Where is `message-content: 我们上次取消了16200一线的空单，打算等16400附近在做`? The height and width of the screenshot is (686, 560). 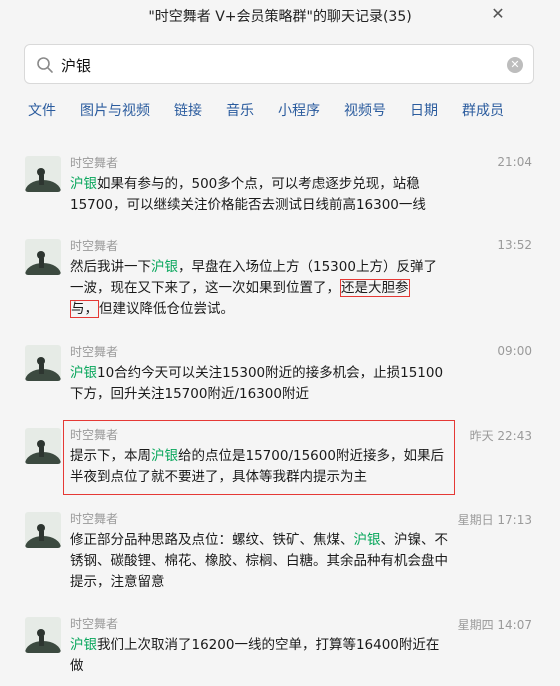 message-content: 我们上次取消了16200一线的空单，打算等16400附近在做 is located at coordinates (255, 655).